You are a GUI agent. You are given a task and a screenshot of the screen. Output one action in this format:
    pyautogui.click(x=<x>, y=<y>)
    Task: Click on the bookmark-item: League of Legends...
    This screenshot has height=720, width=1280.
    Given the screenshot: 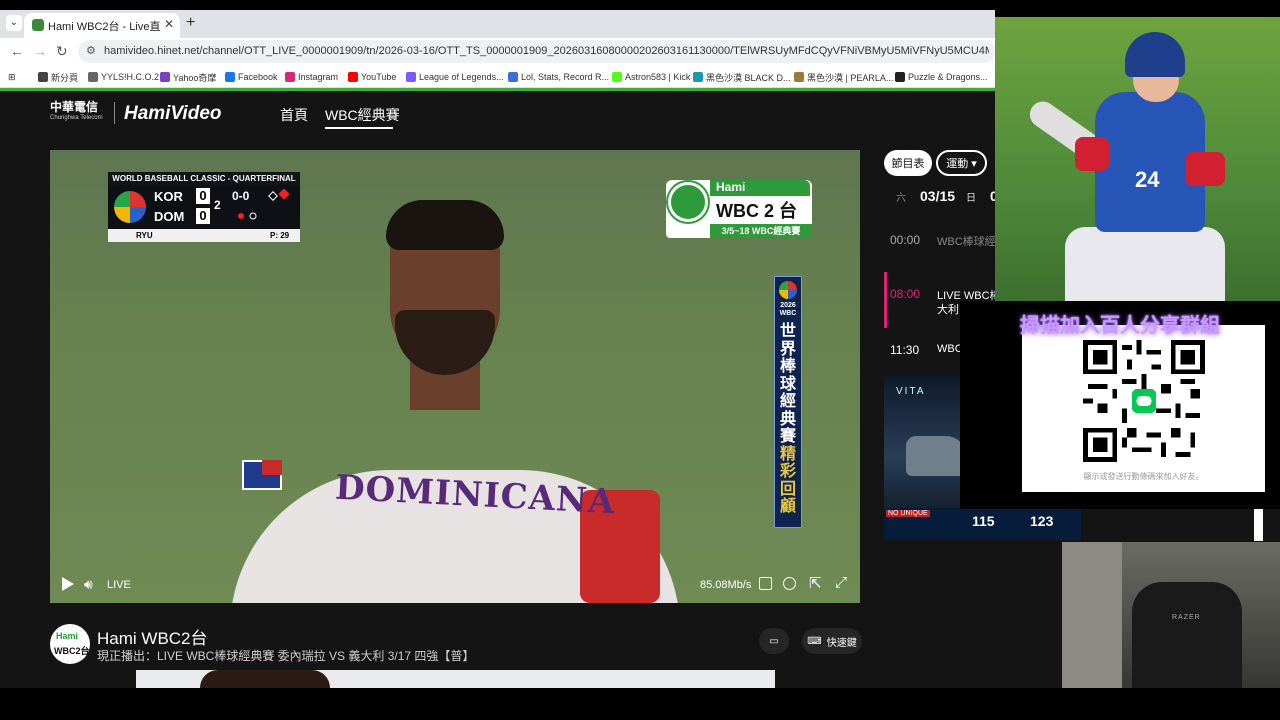 What is the action you would take?
    pyautogui.click(x=455, y=77)
    